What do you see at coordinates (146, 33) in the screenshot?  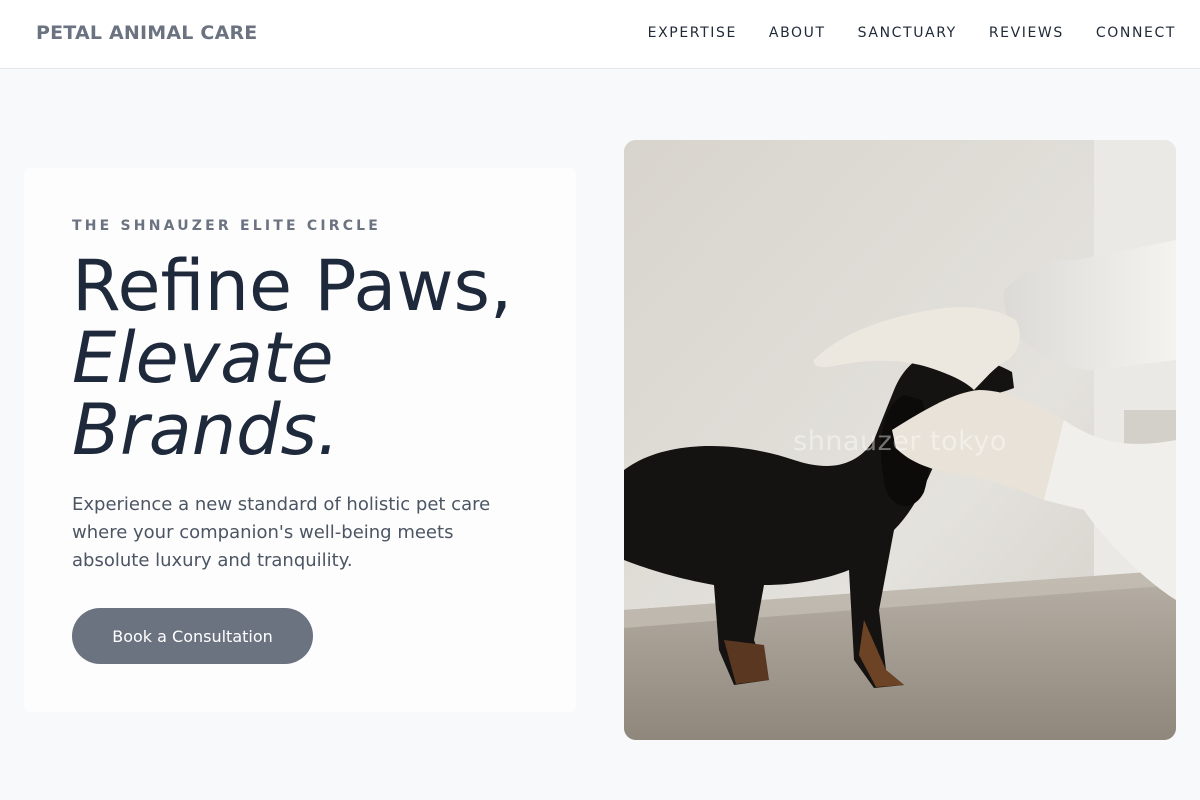 I see `brand-logo: PETAL ANIMAL CARE` at bounding box center [146, 33].